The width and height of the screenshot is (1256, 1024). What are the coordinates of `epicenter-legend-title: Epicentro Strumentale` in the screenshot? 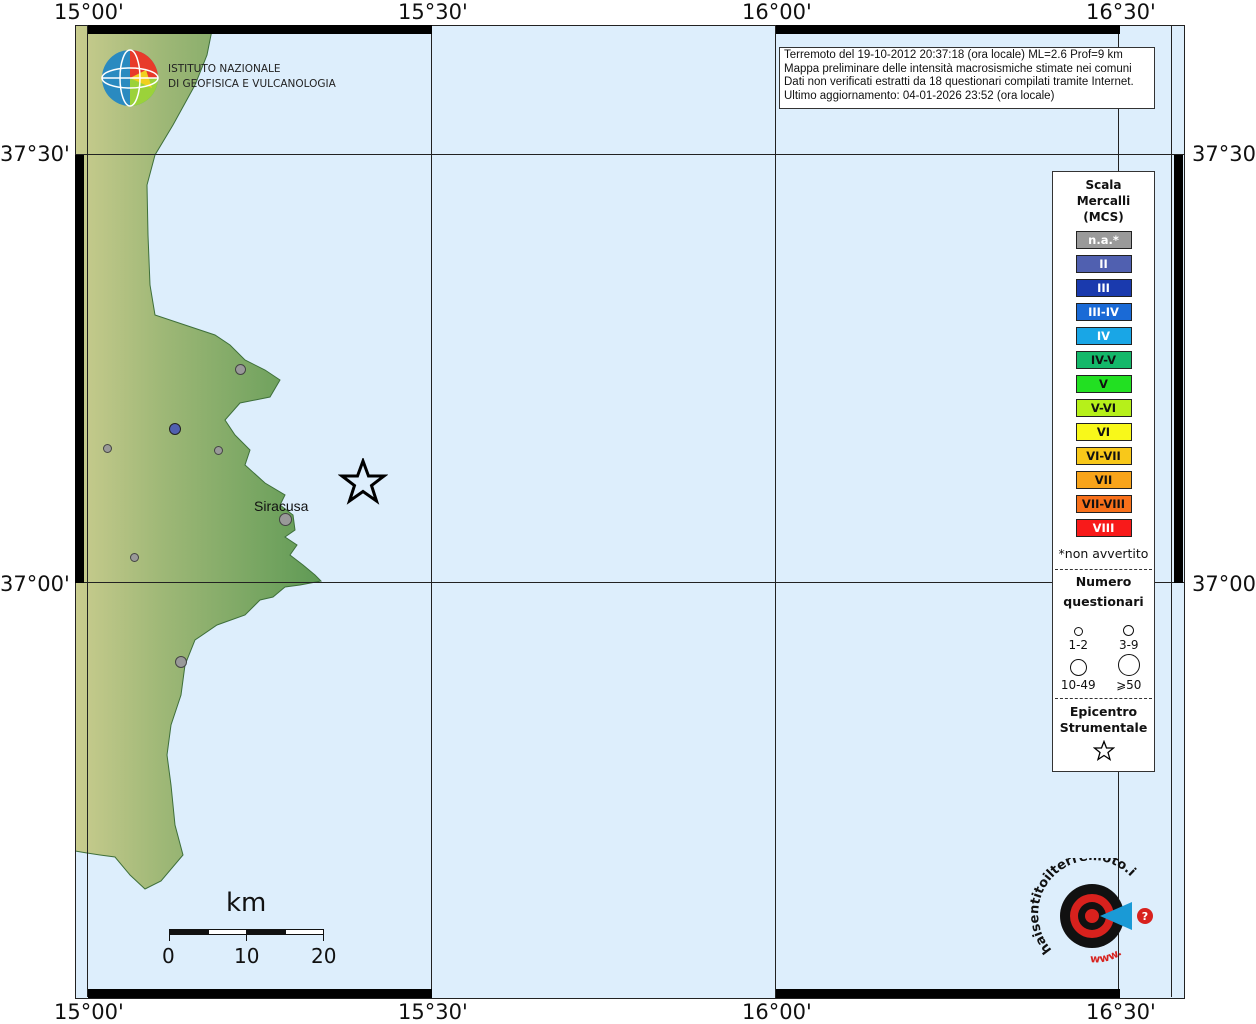 It's located at (1103, 720).